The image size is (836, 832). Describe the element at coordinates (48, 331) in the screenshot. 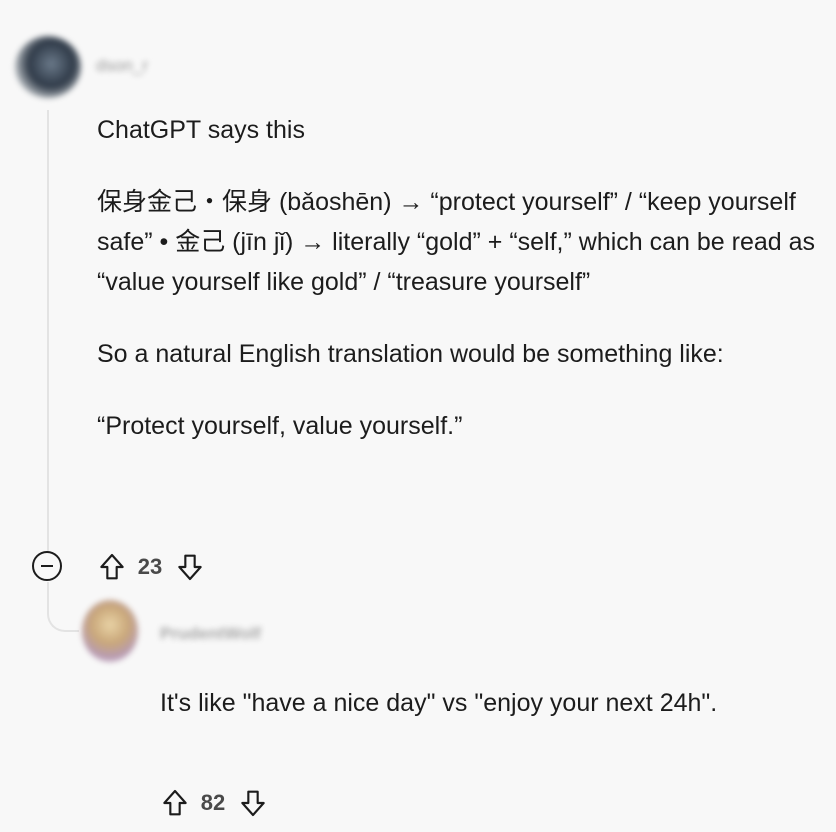

I see `thread-line` at that location.